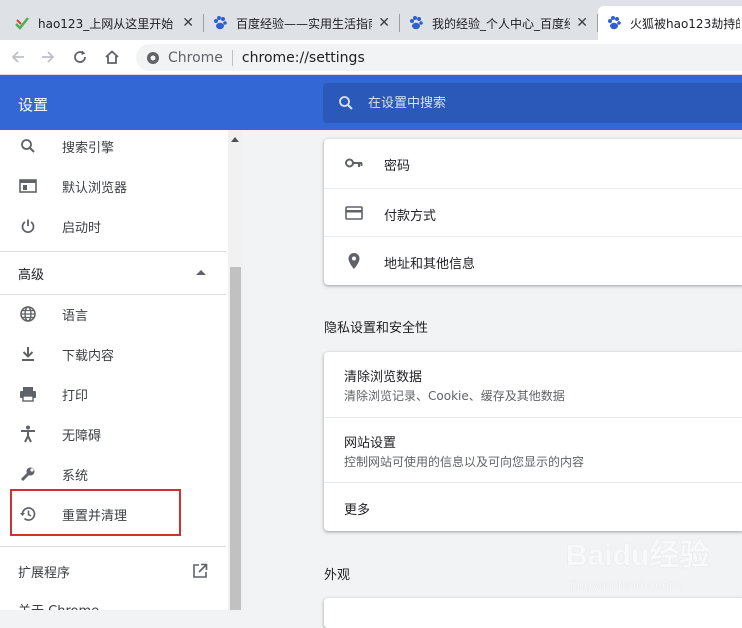 This screenshot has width=742, height=628. I want to click on sidebar-item-on-startup: 启动时, so click(113, 226).